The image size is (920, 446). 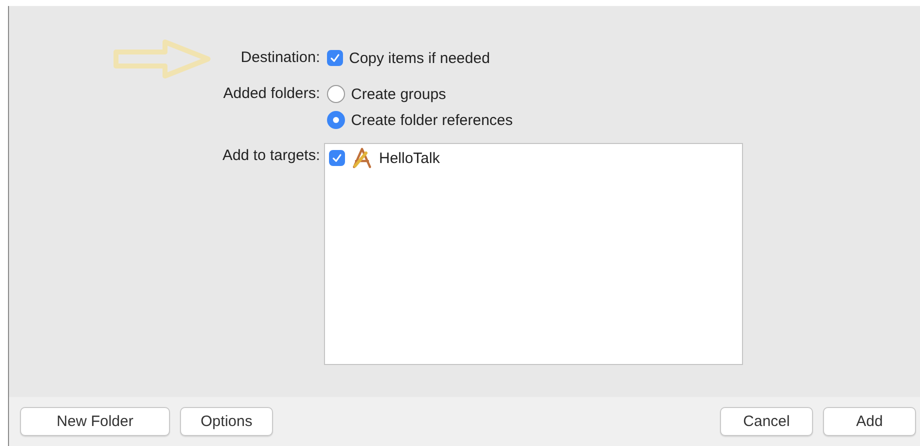 I want to click on dialog-button: Cancel, so click(x=766, y=421).